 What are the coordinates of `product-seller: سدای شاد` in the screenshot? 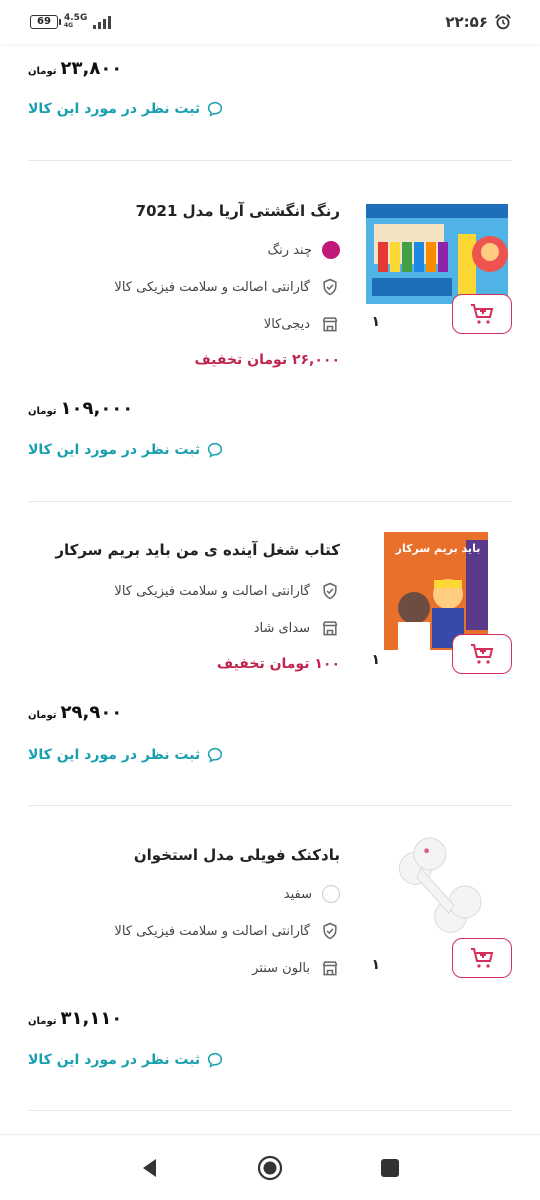 It's located at (297, 628).